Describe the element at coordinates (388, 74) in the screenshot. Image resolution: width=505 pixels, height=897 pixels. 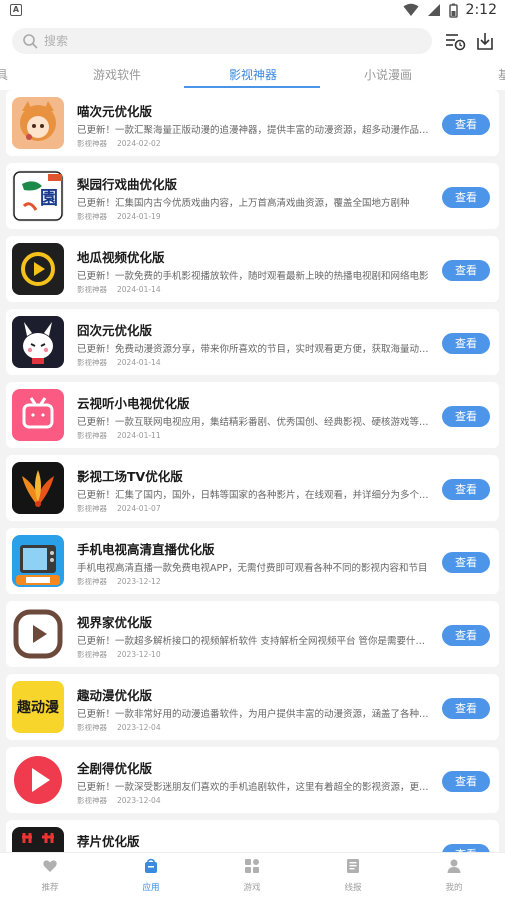
I see `tab-novels-comics: 小说漫画` at that location.